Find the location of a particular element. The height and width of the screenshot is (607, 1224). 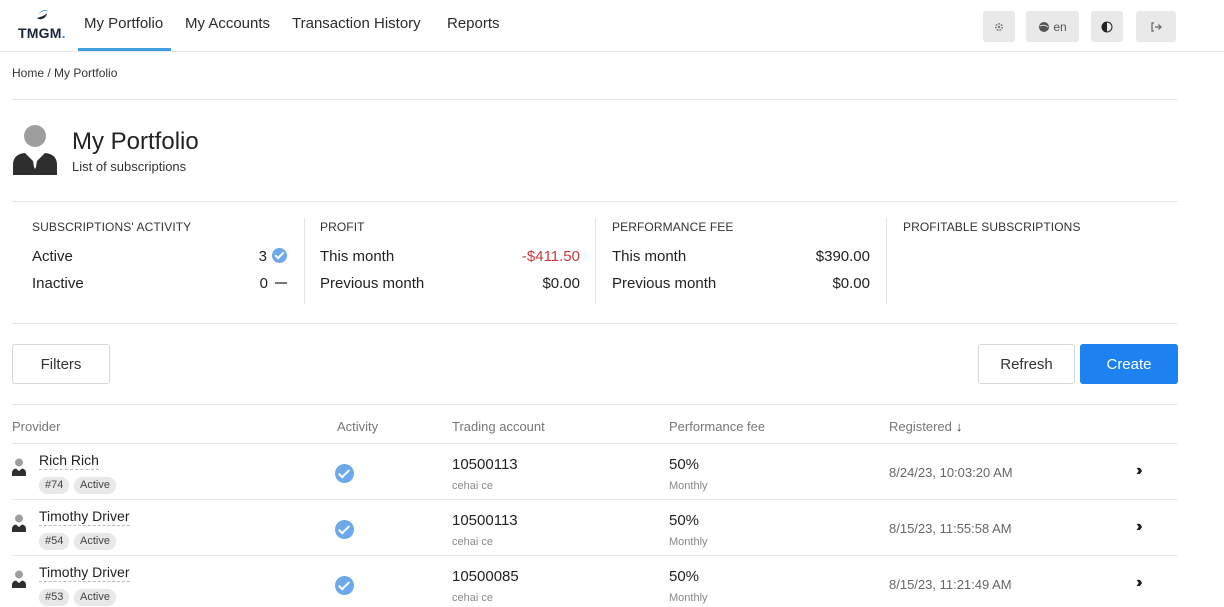

breadcrumb-current: My Portfolio is located at coordinates (86, 73).